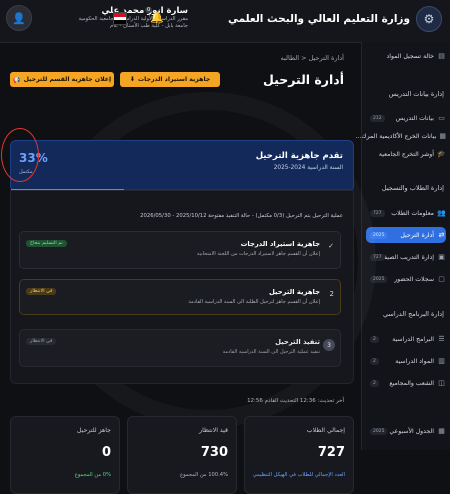 The height and width of the screenshot is (494, 450). I want to click on stat-label: إجمالي الطلاب, so click(325, 430).